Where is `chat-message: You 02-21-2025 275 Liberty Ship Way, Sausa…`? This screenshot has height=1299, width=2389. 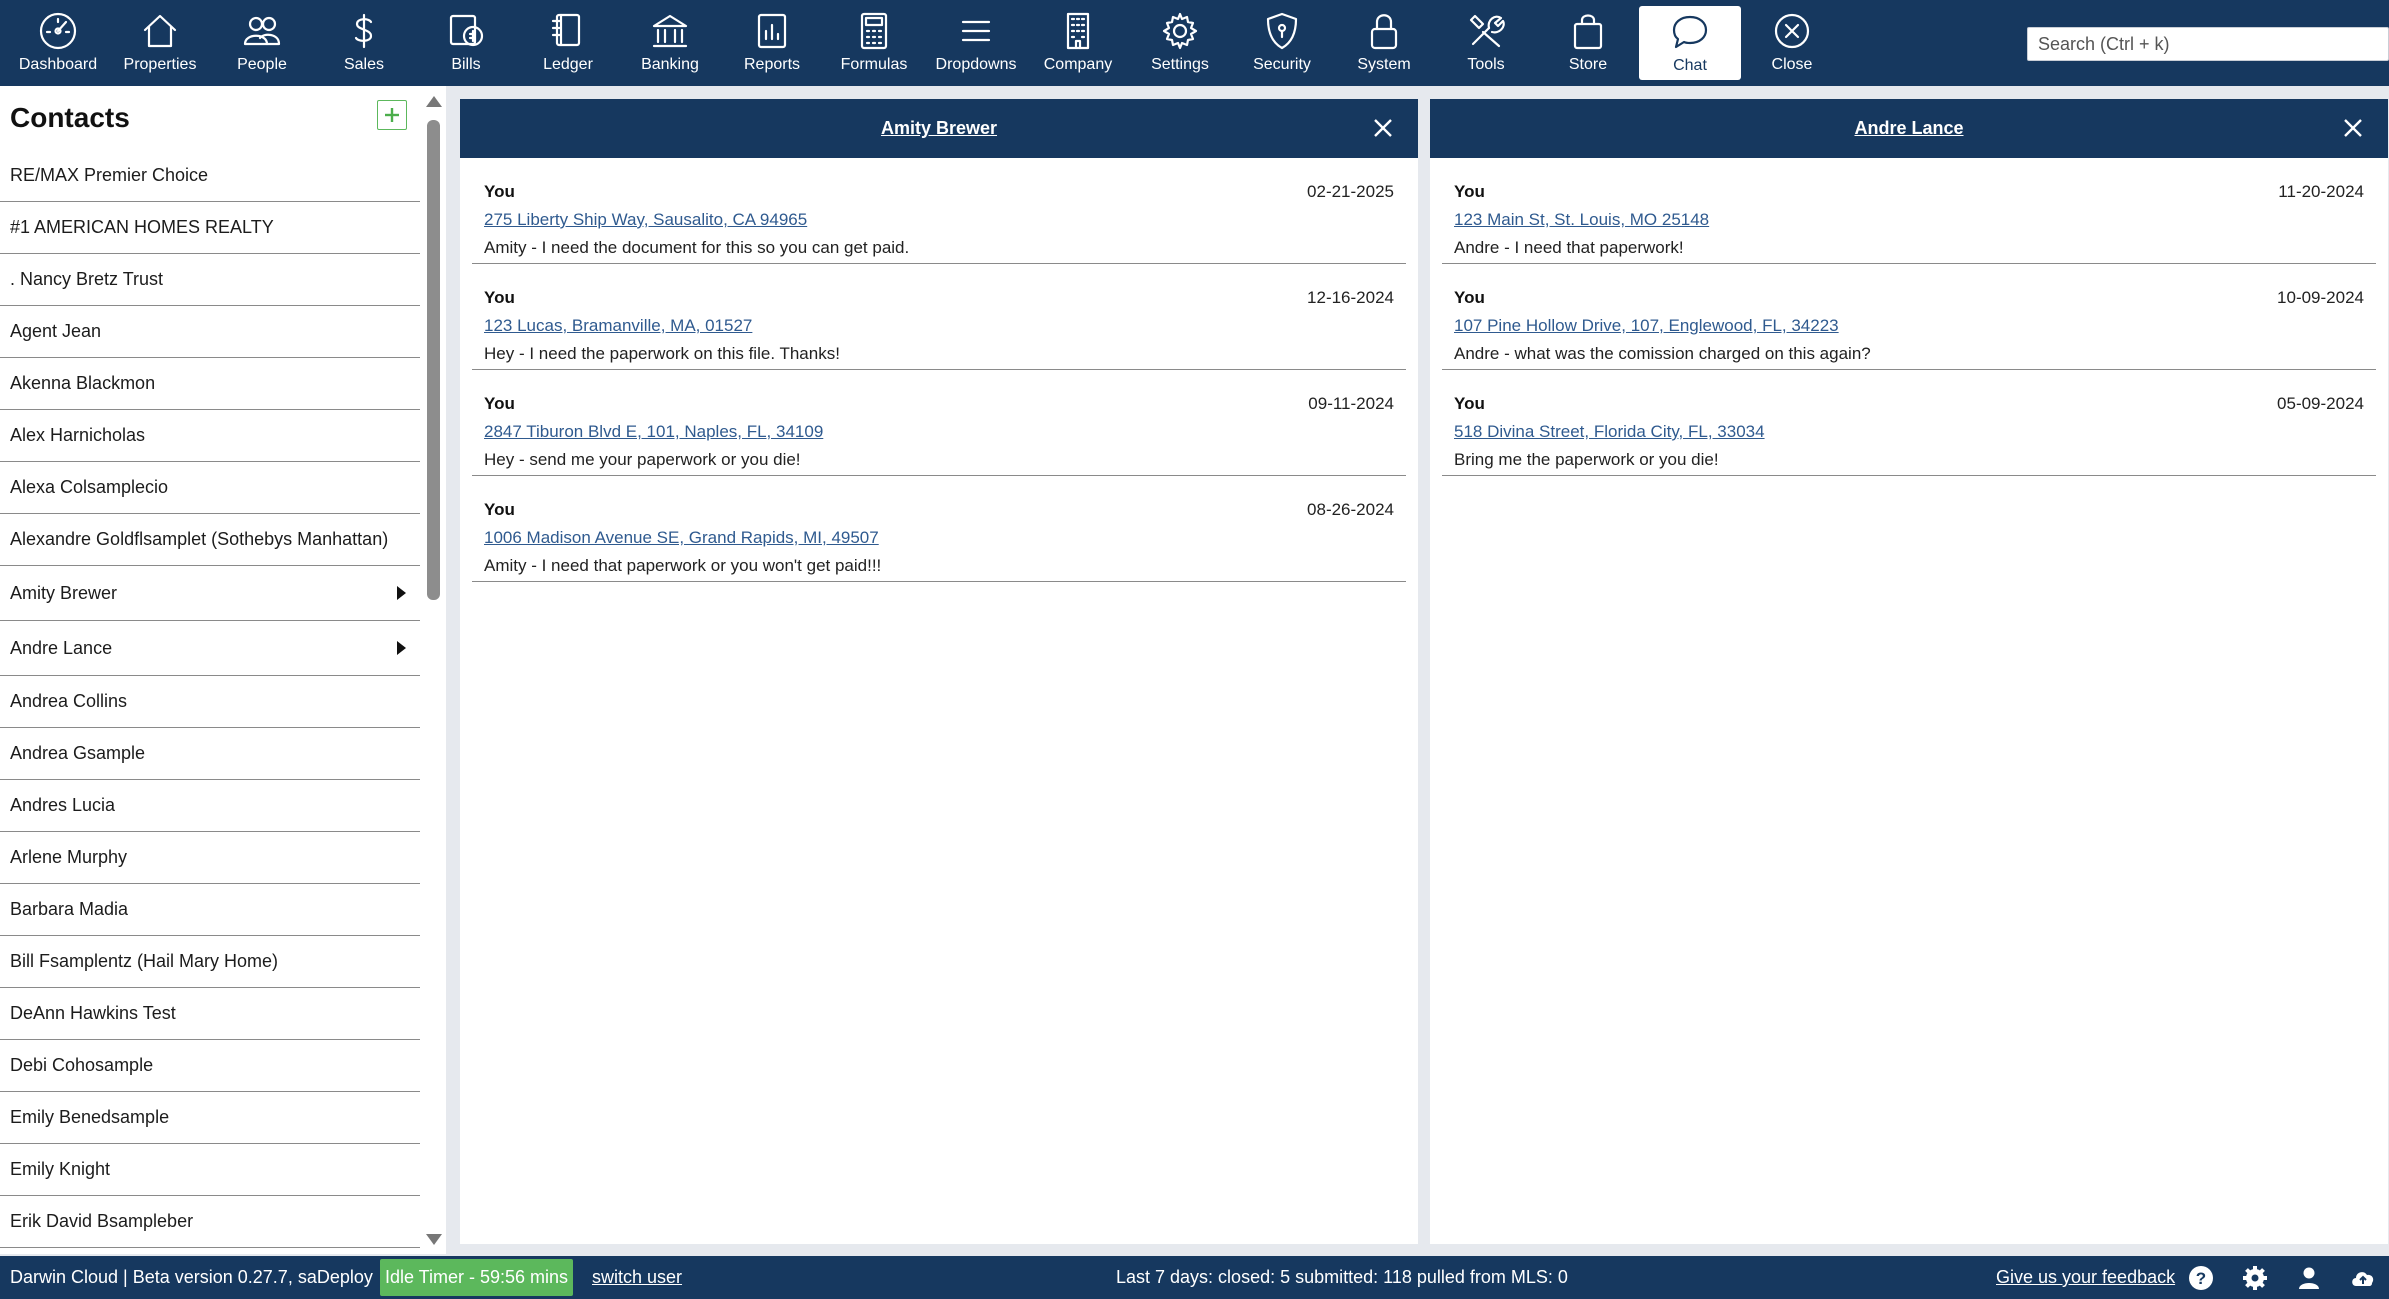 chat-message: You 02-21-2025 275 Liberty Ship Way, Sausa… is located at coordinates (939, 211).